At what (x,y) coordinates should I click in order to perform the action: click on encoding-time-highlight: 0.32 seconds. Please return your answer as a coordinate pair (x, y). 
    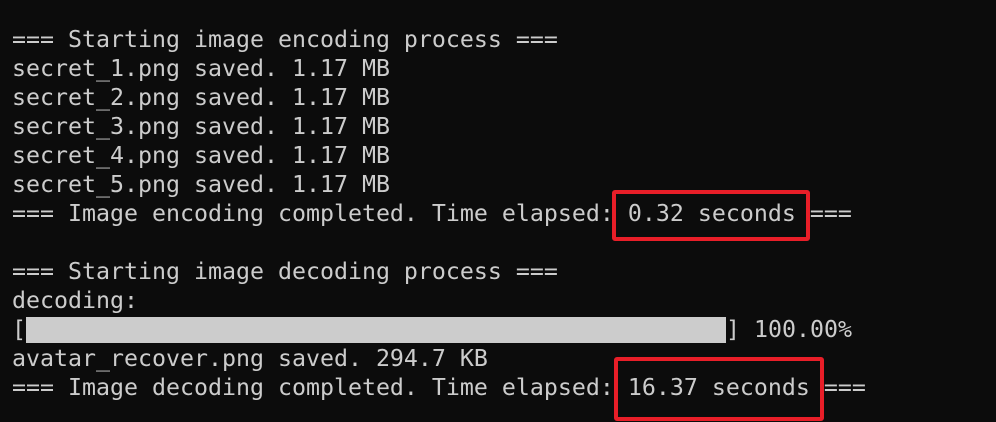
    Looking at the image, I should click on (710, 215).